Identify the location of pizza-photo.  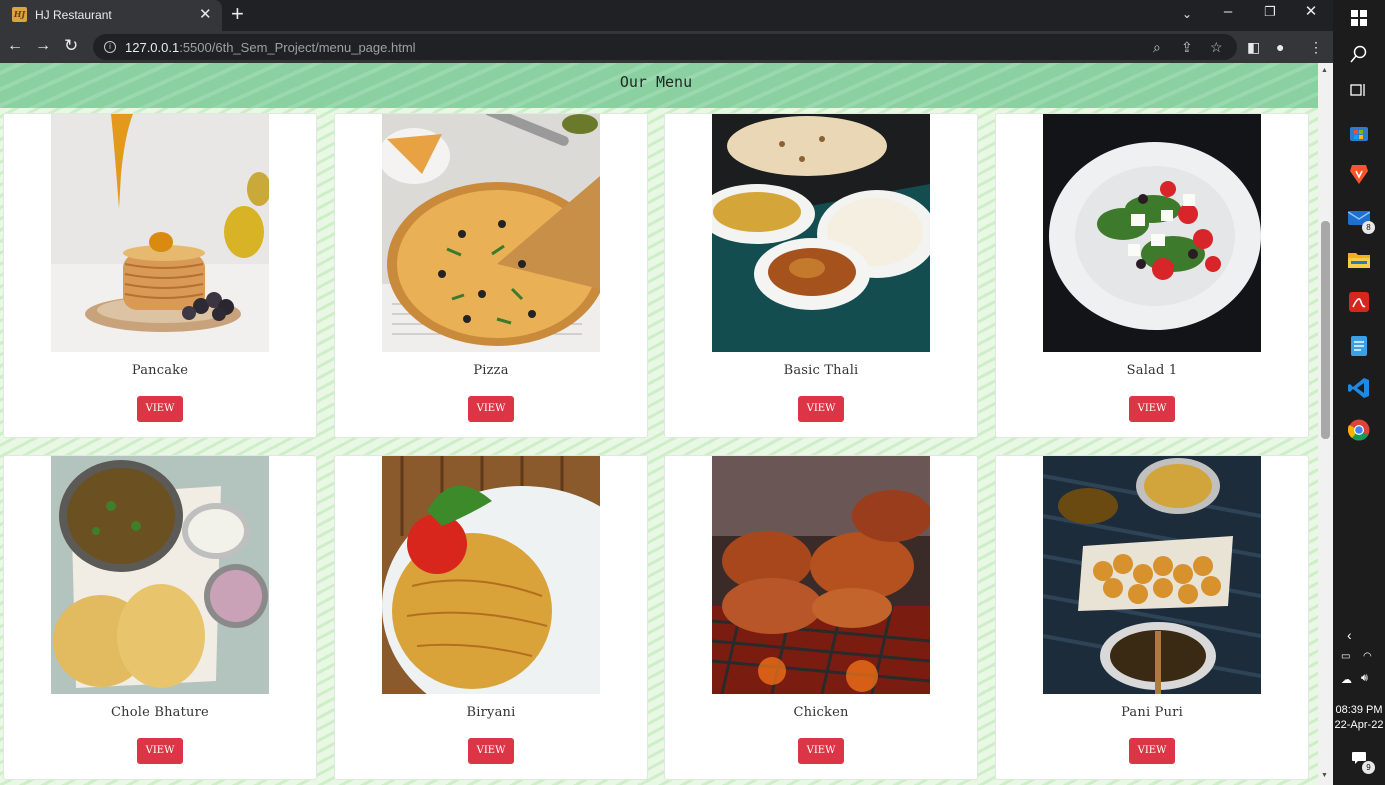
(491, 233).